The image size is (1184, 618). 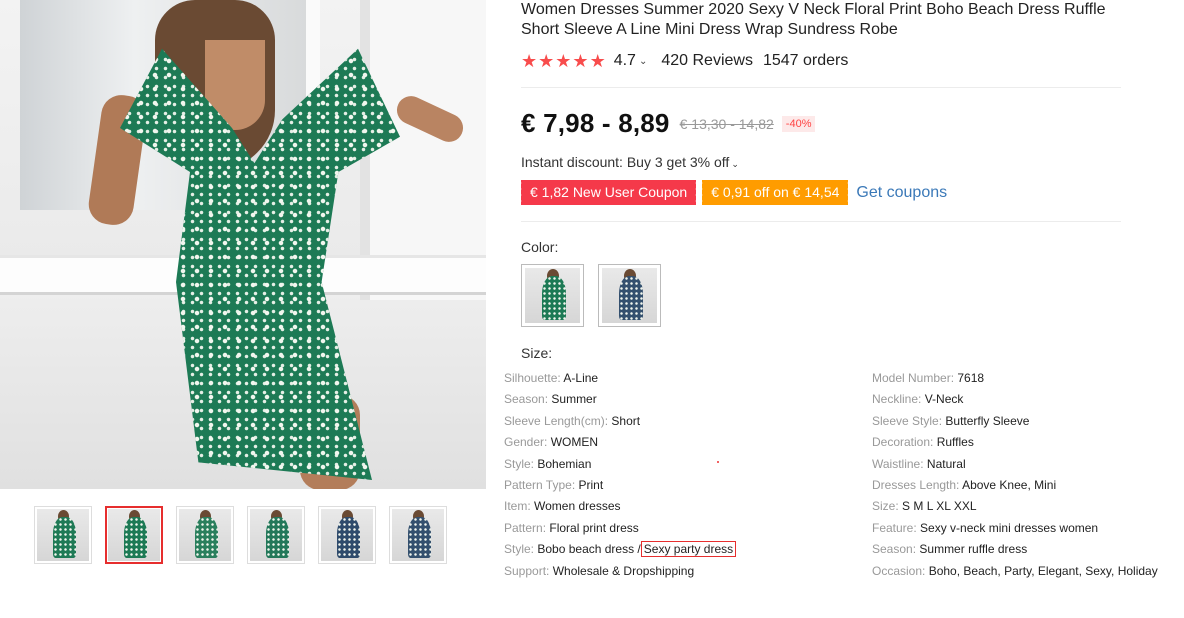 What do you see at coordinates (684, 442) in the screenshot?
I see `spec-row: Gender: WOMEN` at bounding box center [684, 442].